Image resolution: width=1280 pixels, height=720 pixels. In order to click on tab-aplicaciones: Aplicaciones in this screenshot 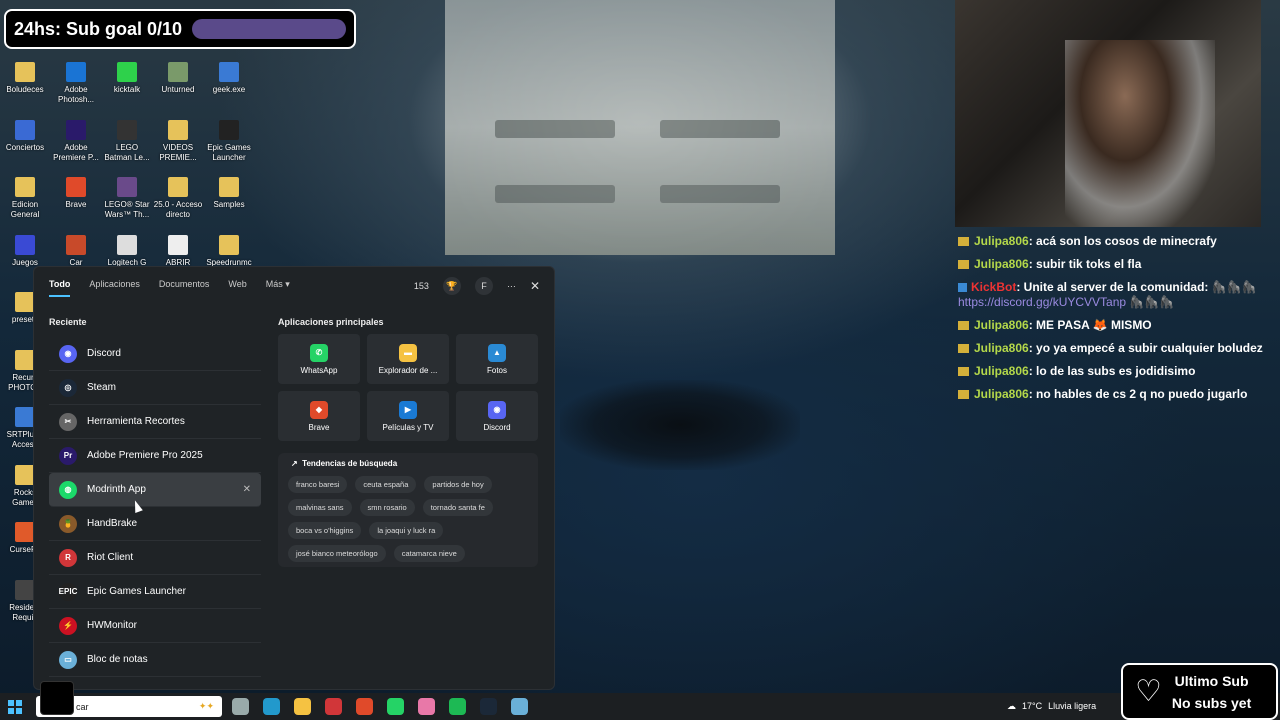, I will do `click(114, 288)`.